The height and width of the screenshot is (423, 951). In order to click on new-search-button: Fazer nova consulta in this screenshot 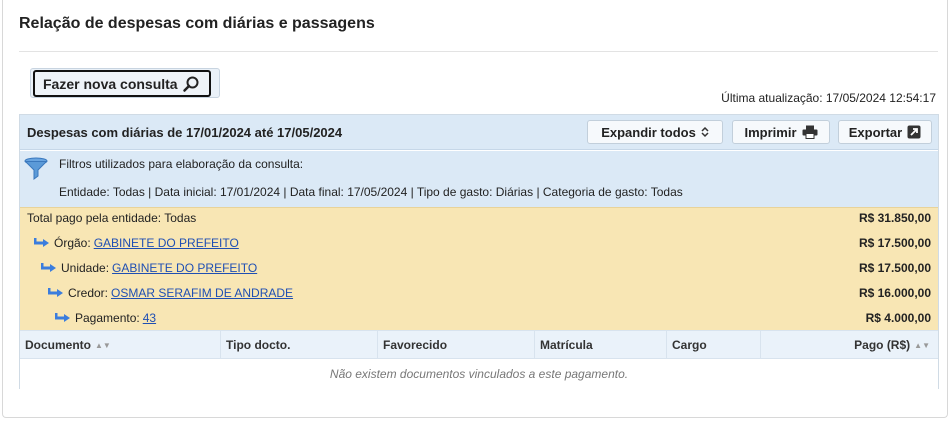, I will do `click(122, 83)`.